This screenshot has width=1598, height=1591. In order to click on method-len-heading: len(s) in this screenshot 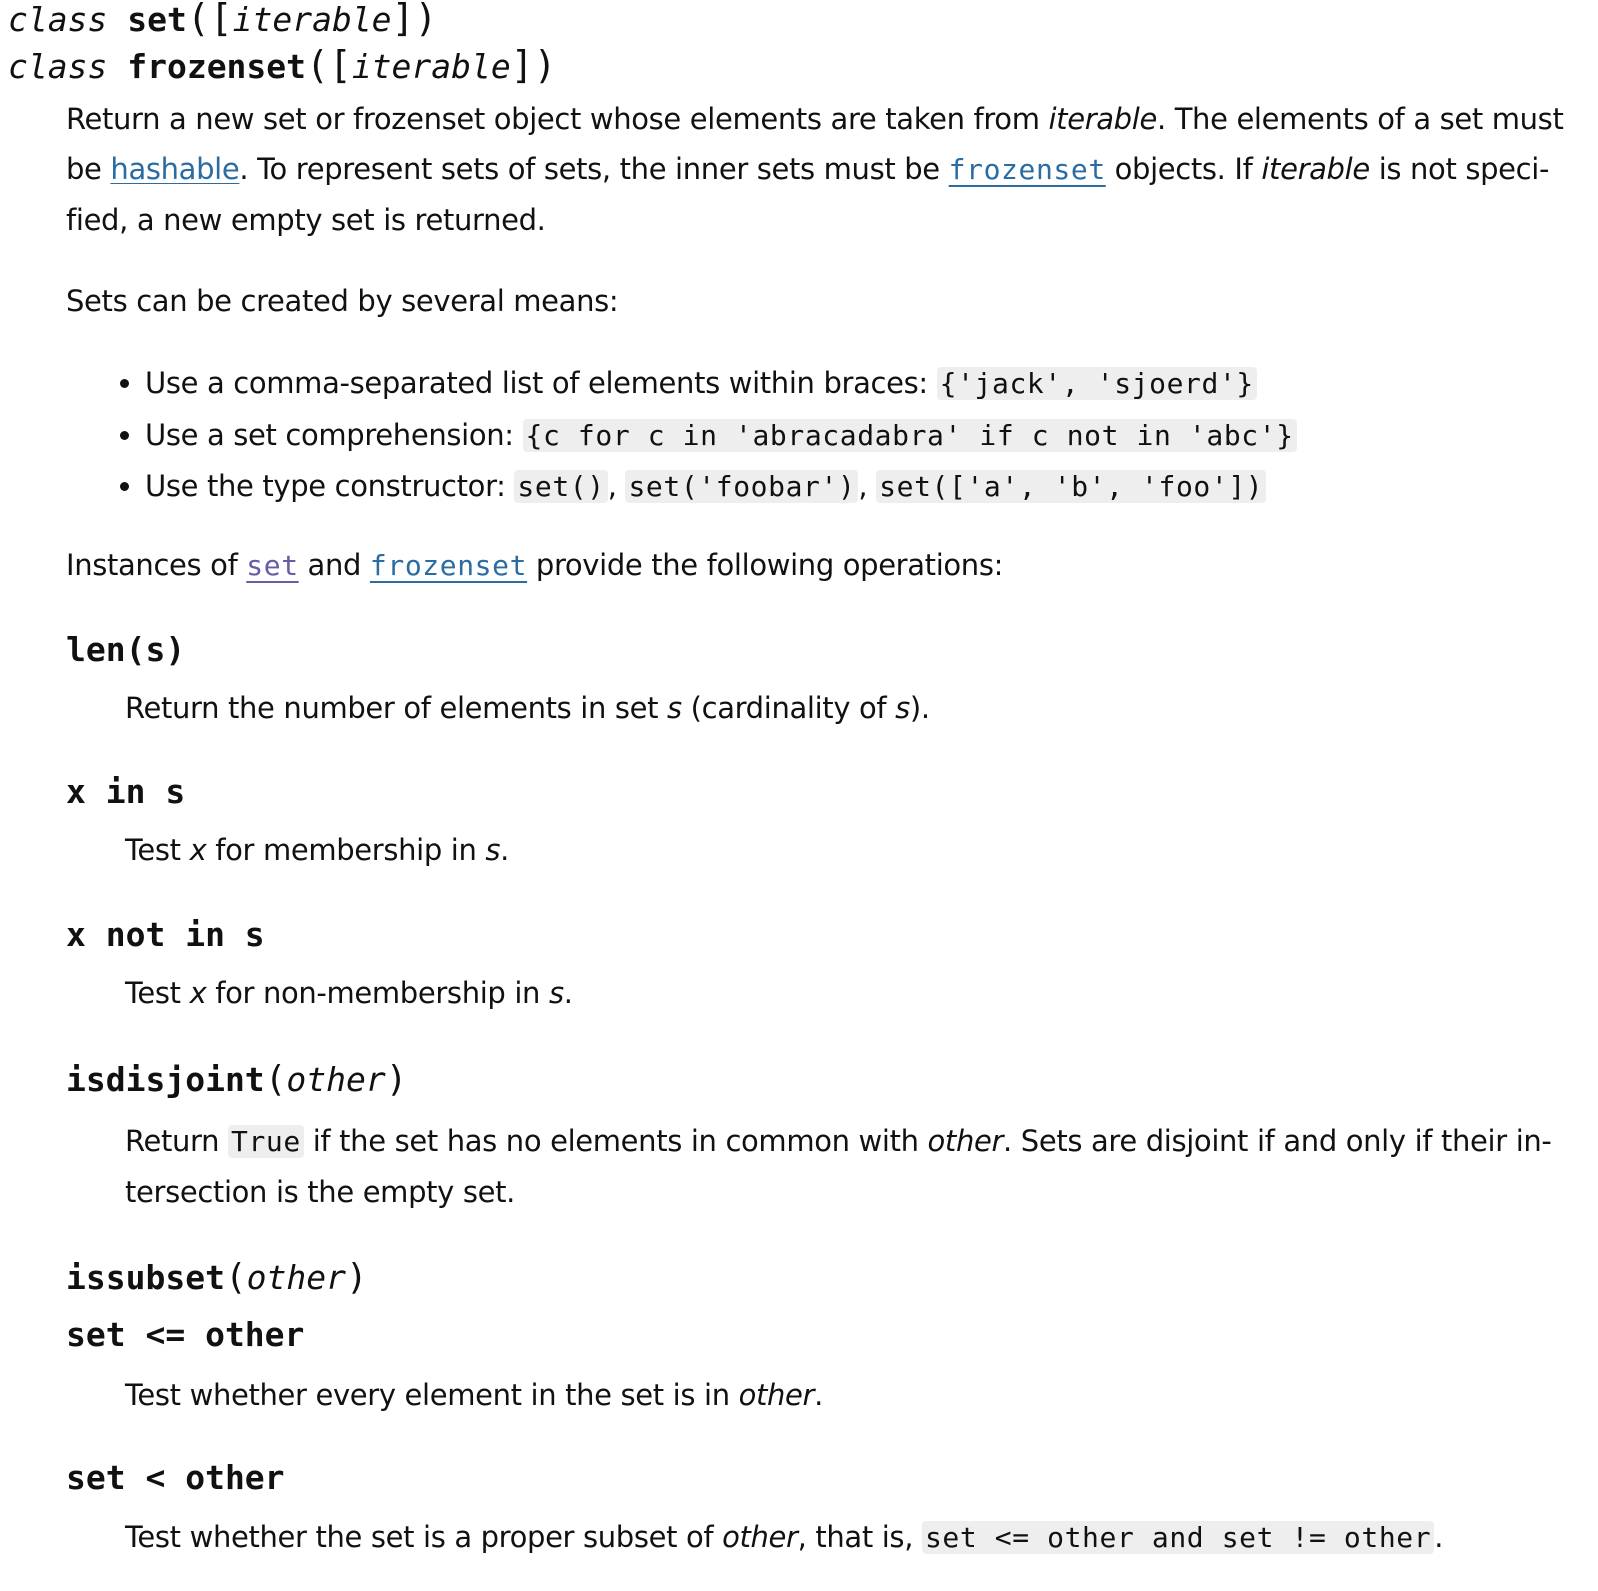, I will do `click(126, 649)`.